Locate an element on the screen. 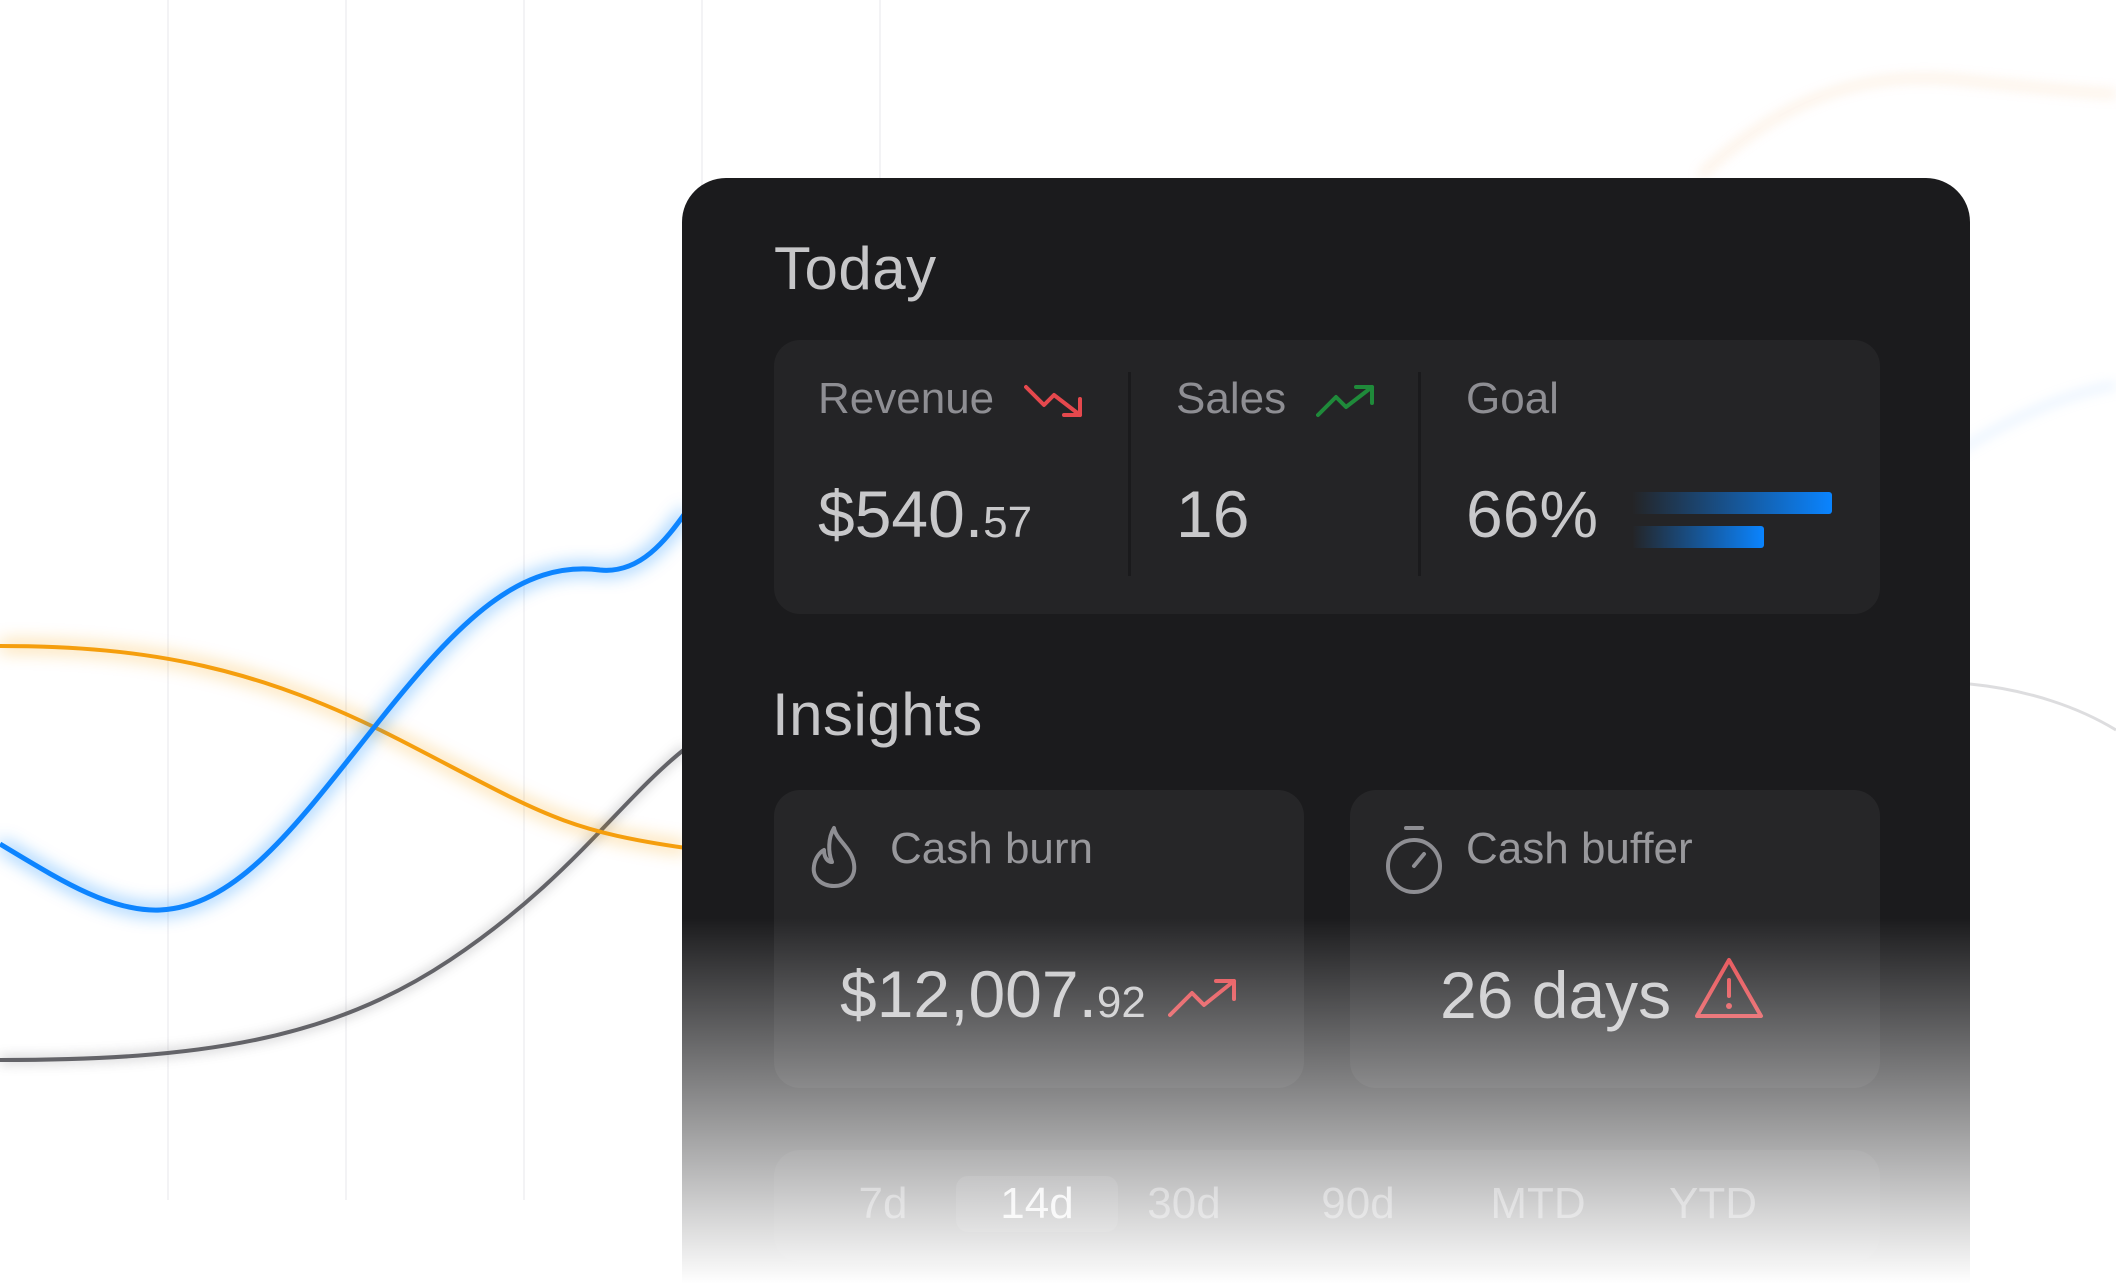  revenue-value: $540.57 is located at coordinates (925, 514).